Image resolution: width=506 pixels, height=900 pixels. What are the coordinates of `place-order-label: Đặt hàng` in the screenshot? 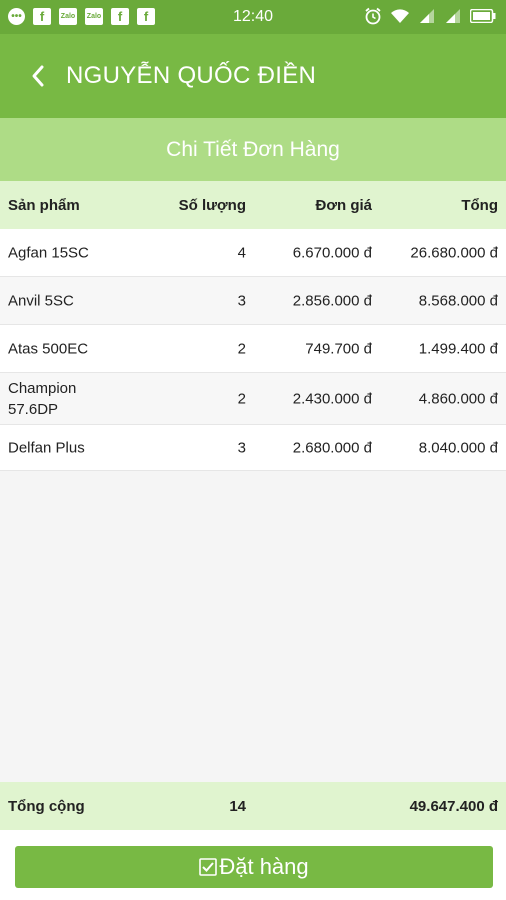 It's located at (264, 866).